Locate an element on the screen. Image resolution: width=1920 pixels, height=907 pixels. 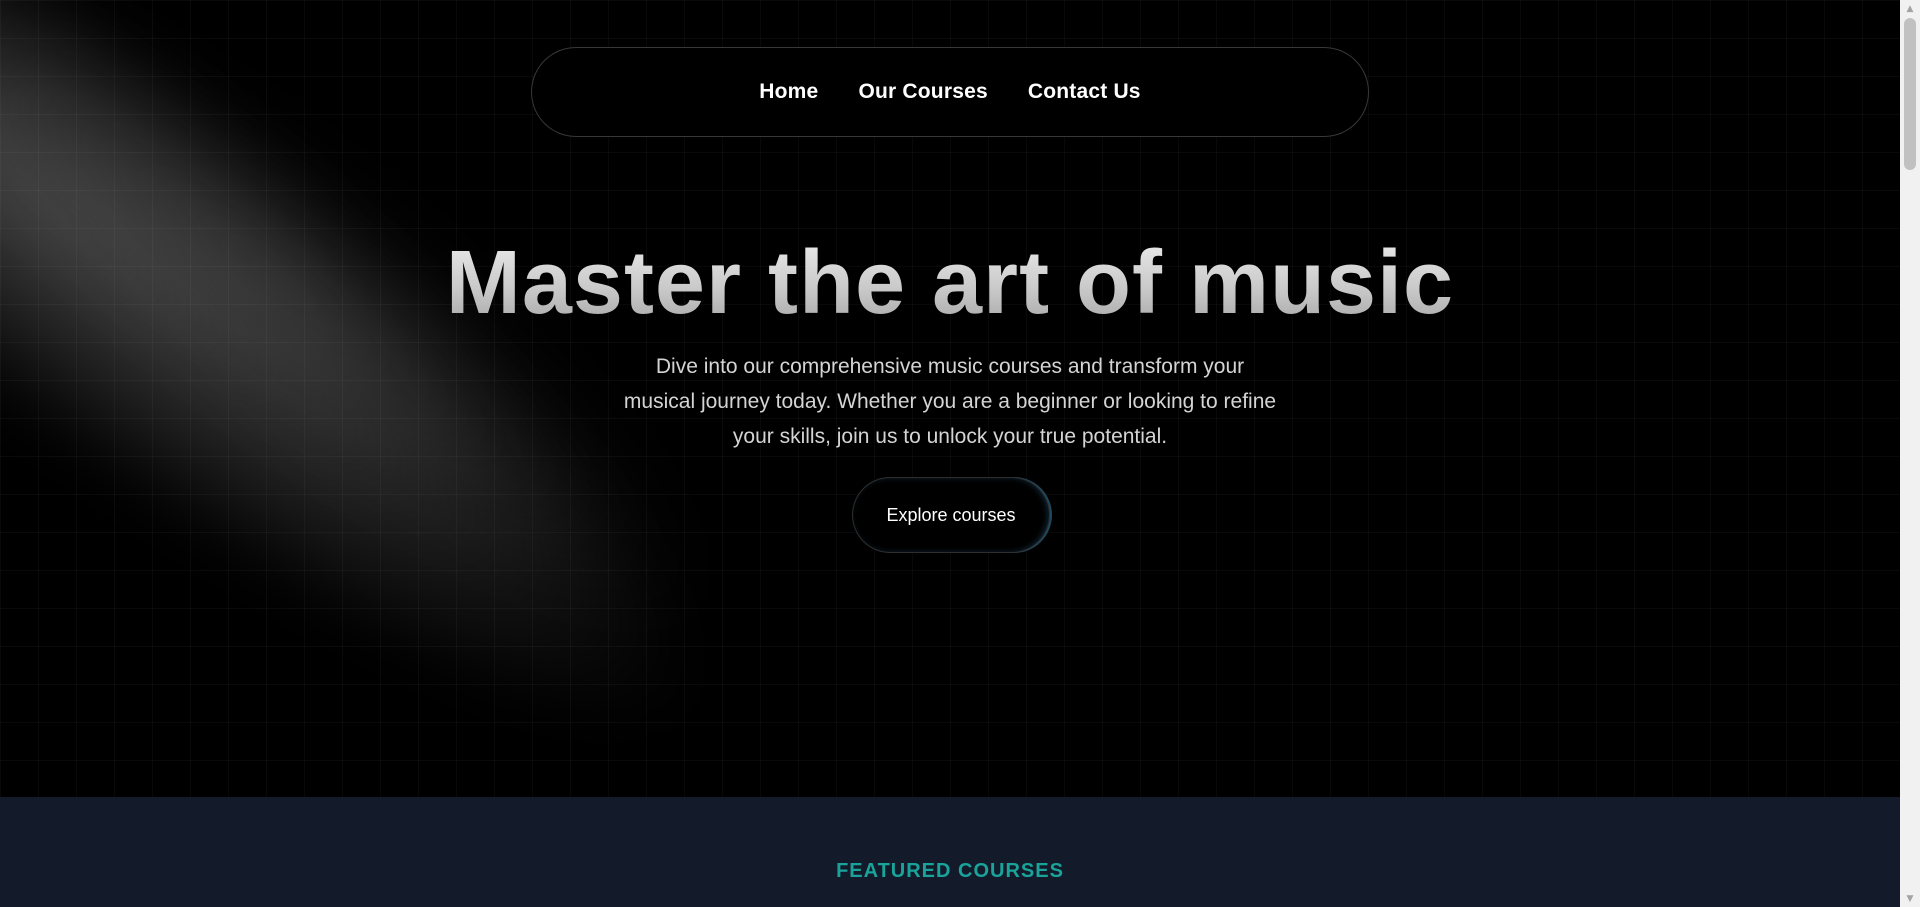
explore-courses-button: Explore courses is located at coordinates (951, 515).